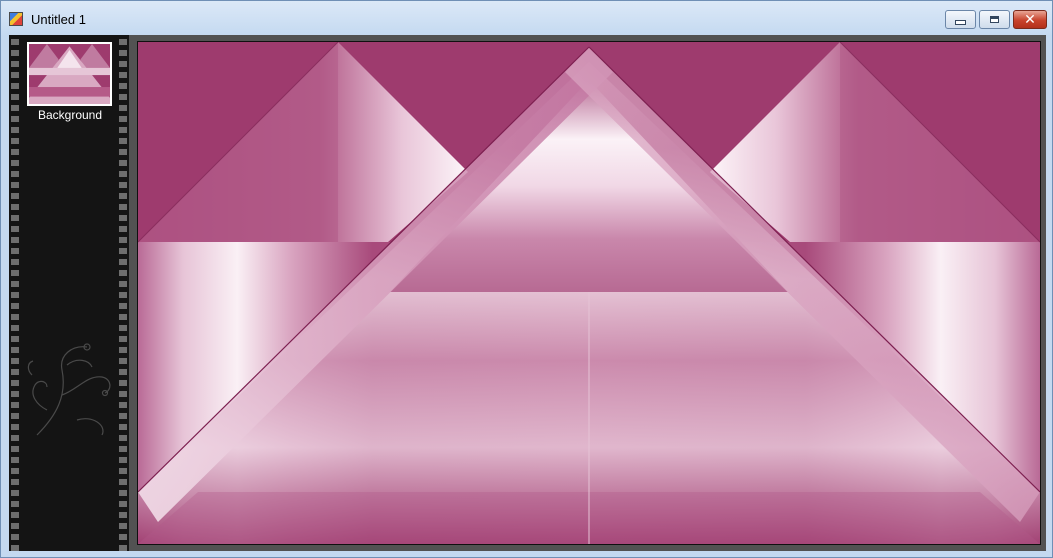  I want to click on layer-thumbnail-background, so click(69, 74).